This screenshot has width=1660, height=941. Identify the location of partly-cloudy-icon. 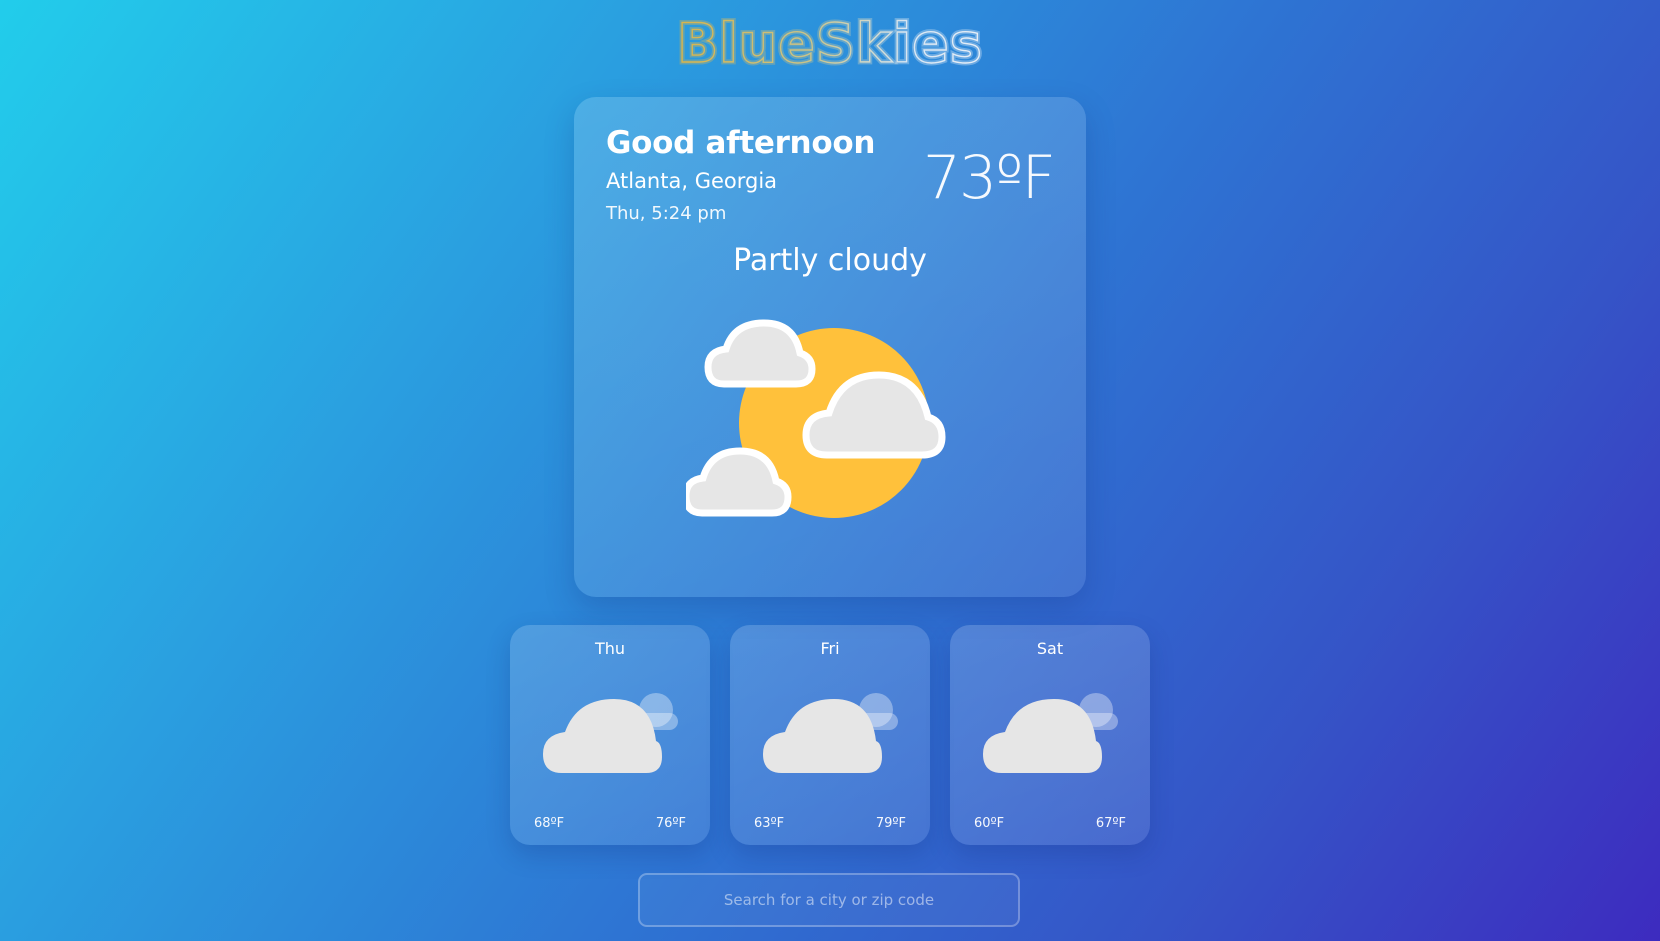
(816, 418).